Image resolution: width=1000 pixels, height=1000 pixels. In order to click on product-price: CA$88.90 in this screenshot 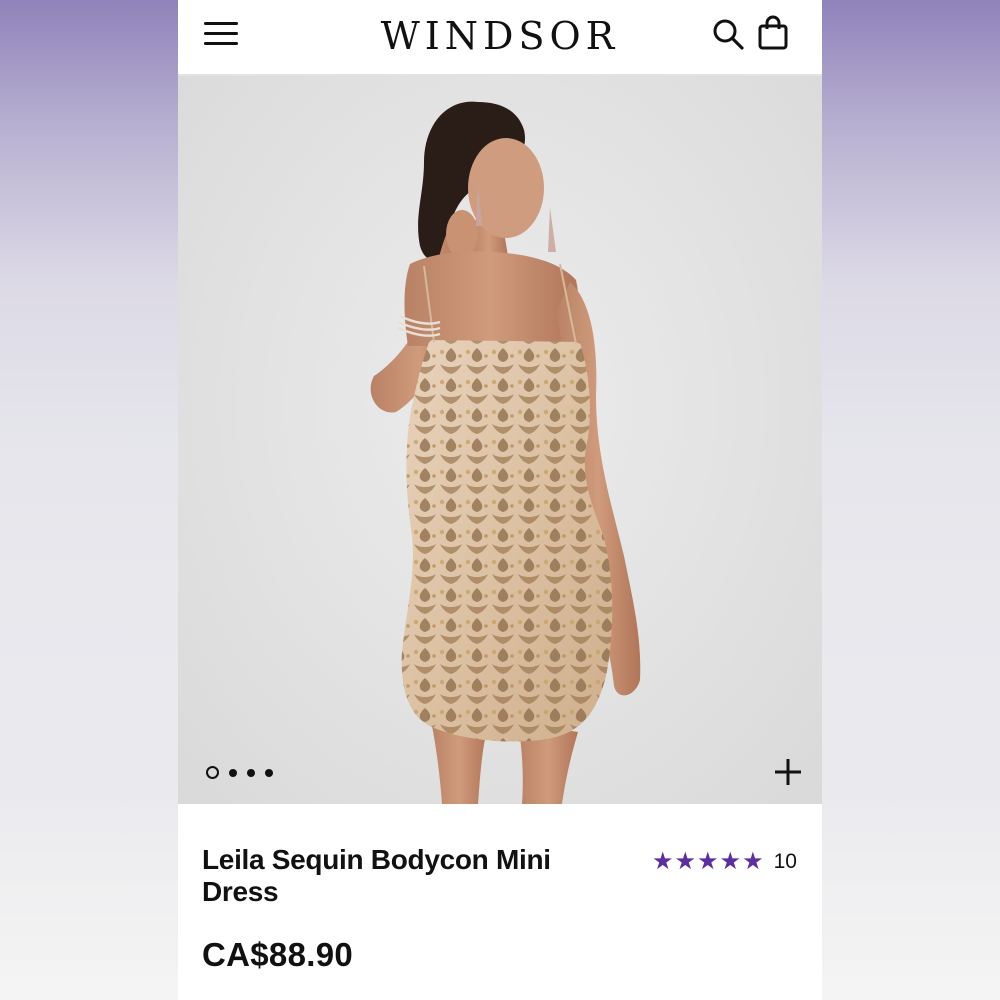, I will do `click(277, 954)`.